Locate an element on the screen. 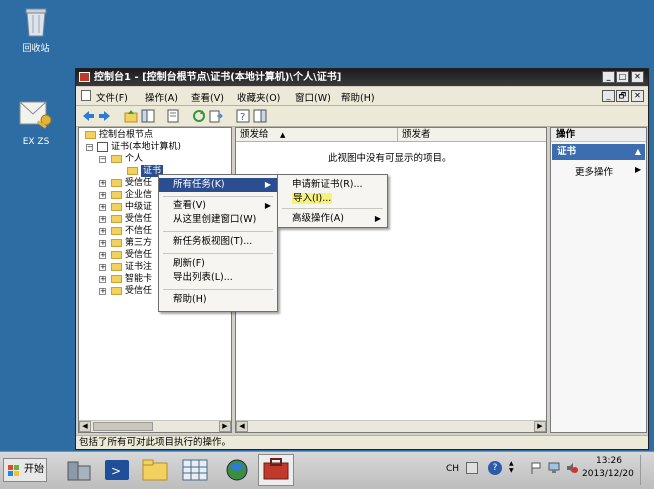 The height and width of the screenshot is (489, 654). explorer-icon is located at coordinates (155, 470).